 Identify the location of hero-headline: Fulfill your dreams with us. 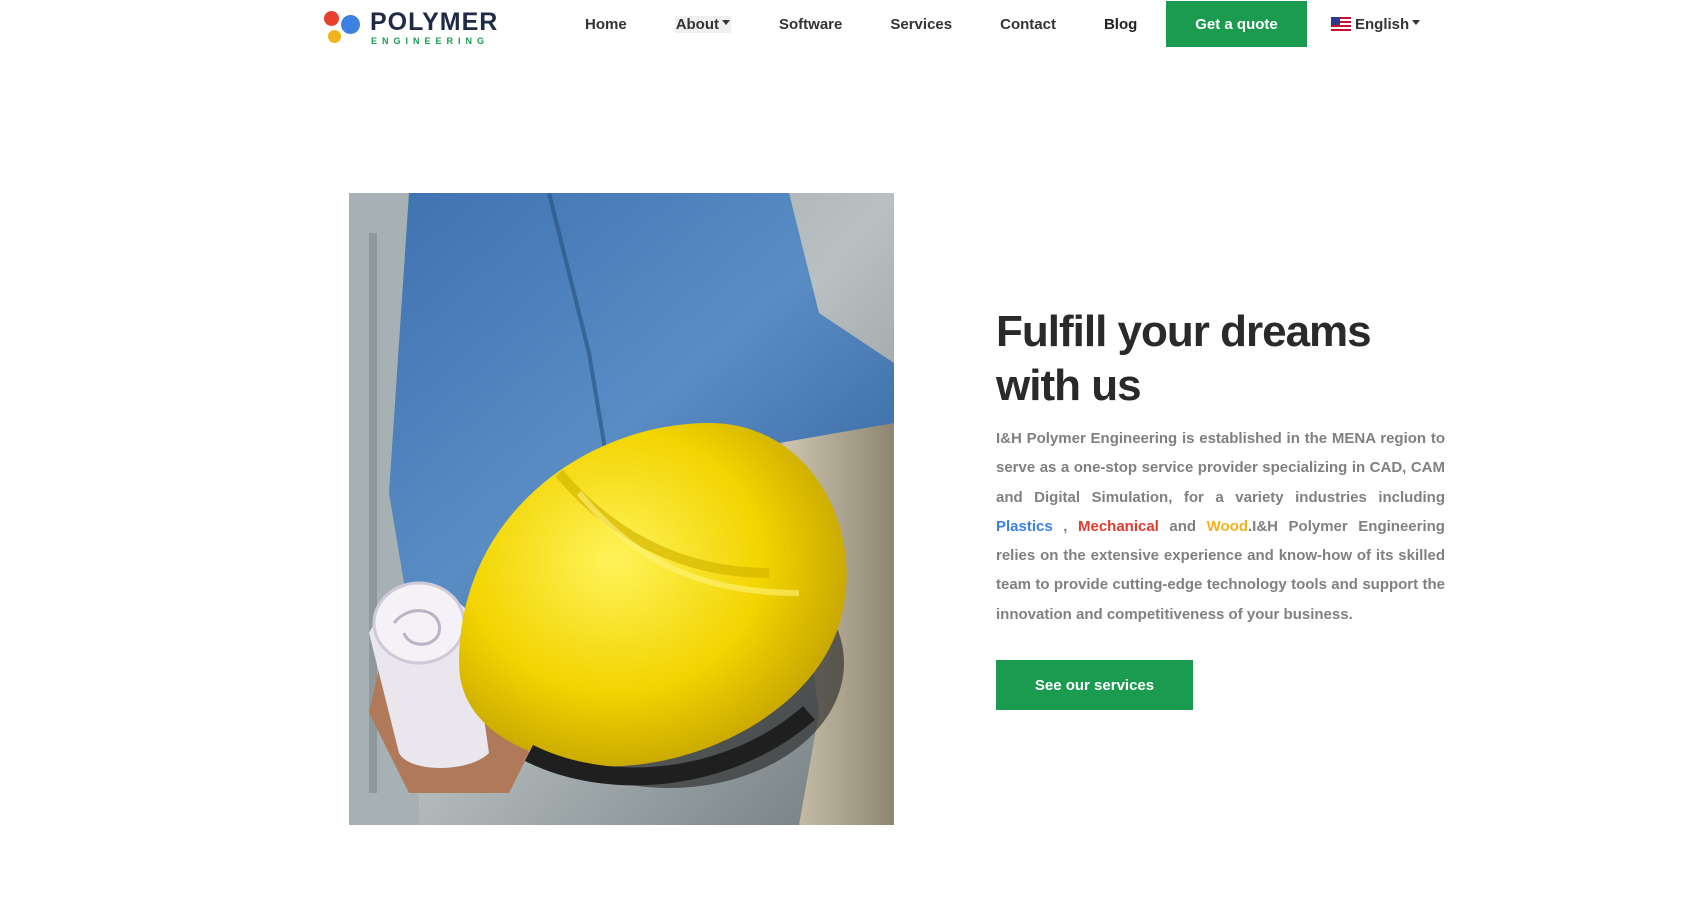
(1184, 358).